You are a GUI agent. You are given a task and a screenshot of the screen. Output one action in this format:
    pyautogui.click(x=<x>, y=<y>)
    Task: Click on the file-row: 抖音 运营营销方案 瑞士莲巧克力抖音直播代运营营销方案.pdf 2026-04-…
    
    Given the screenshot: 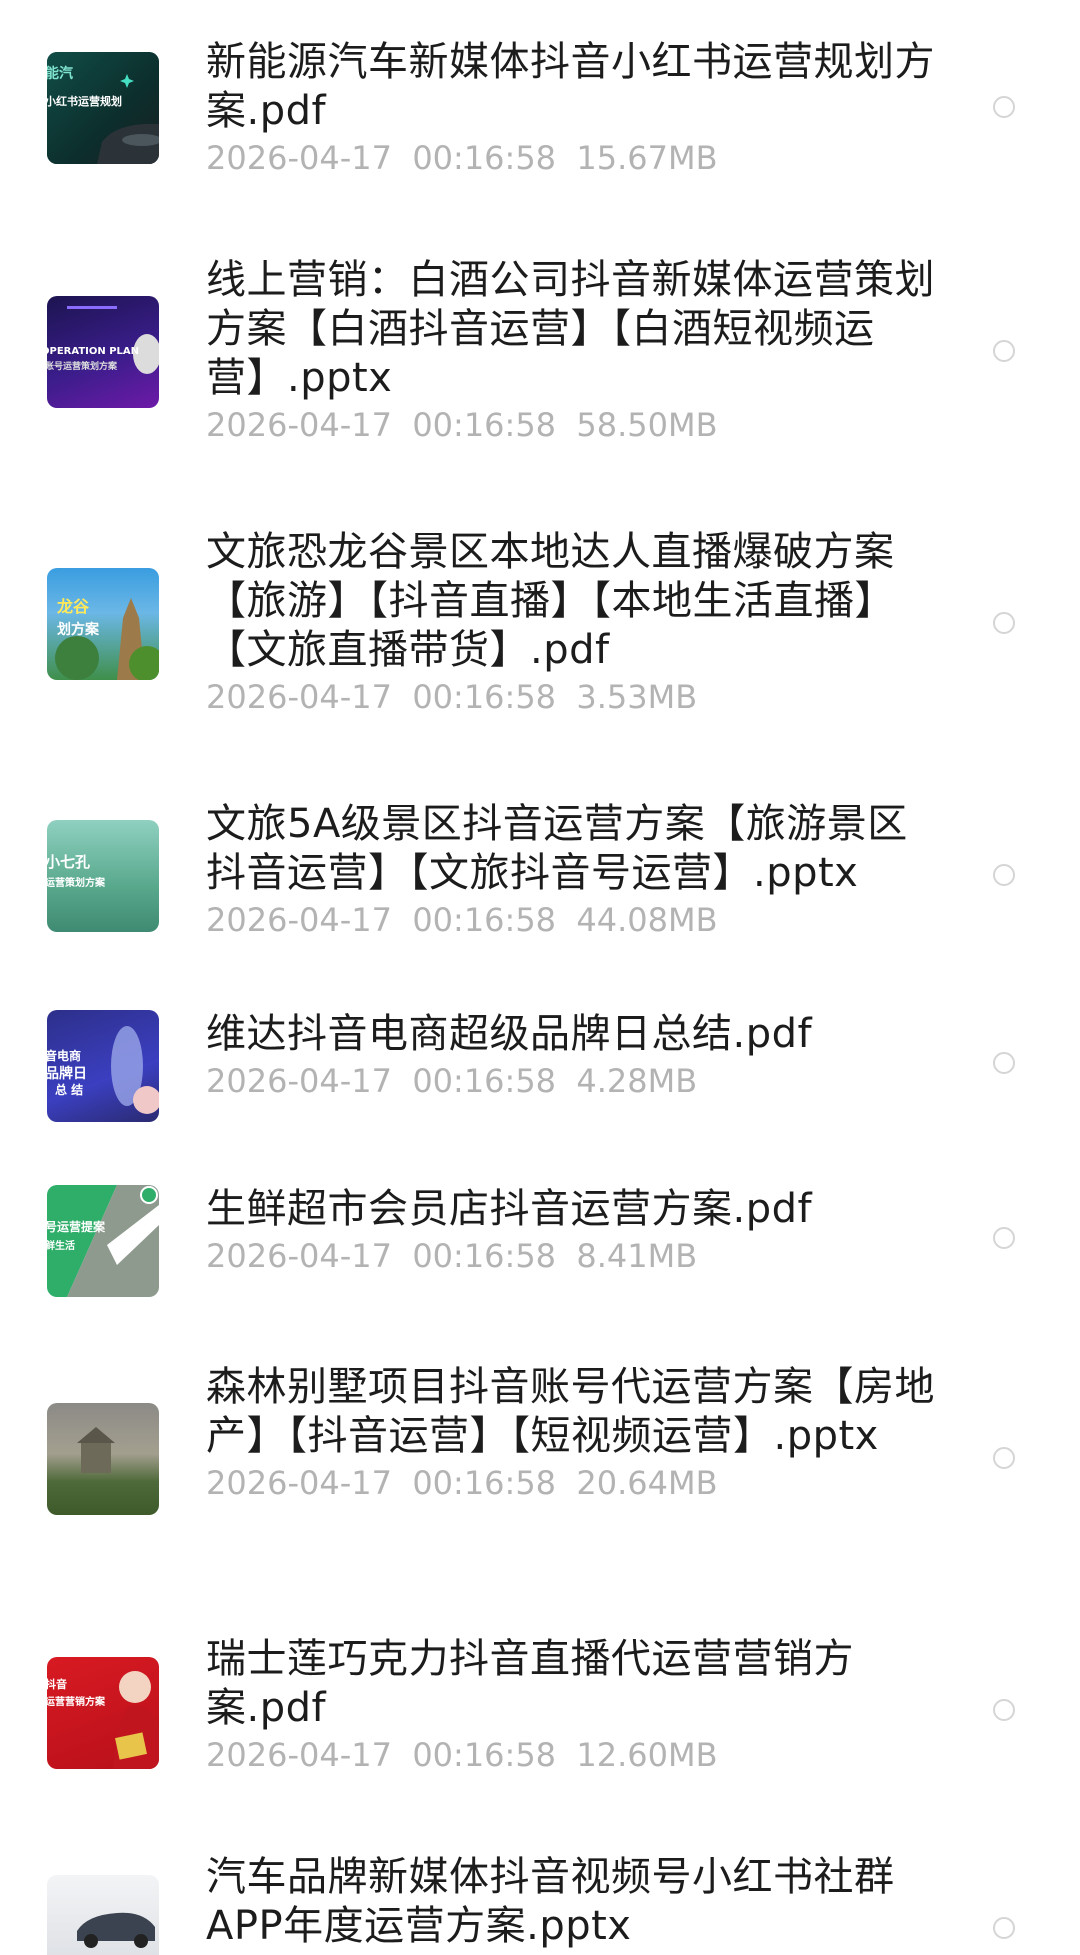 What is the action you would take?
    pyautogui.click(x=540, y=1710)
    